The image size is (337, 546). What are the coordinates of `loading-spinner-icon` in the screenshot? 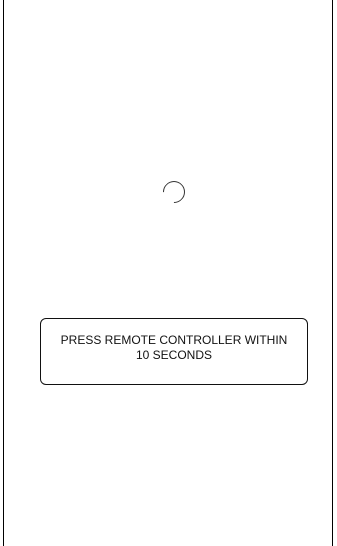 It's located at (174, 192).